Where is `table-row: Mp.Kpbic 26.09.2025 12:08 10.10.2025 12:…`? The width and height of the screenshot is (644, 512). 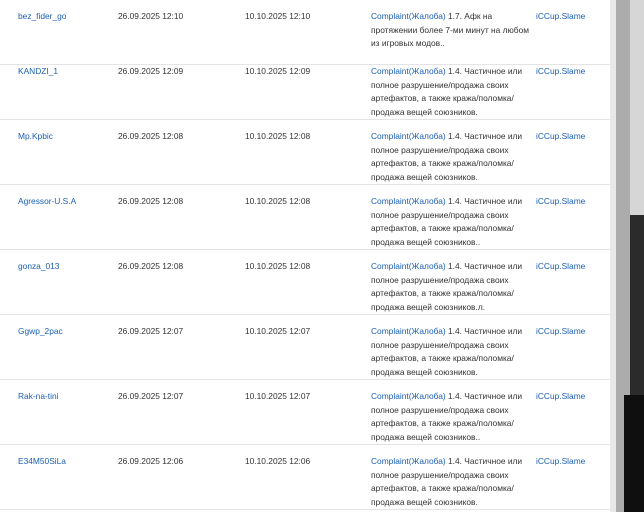 table-row: Mp.Kpbic 26.09.2025 12:08 10.10.2025 12:… is located at coordinates (305, 152).